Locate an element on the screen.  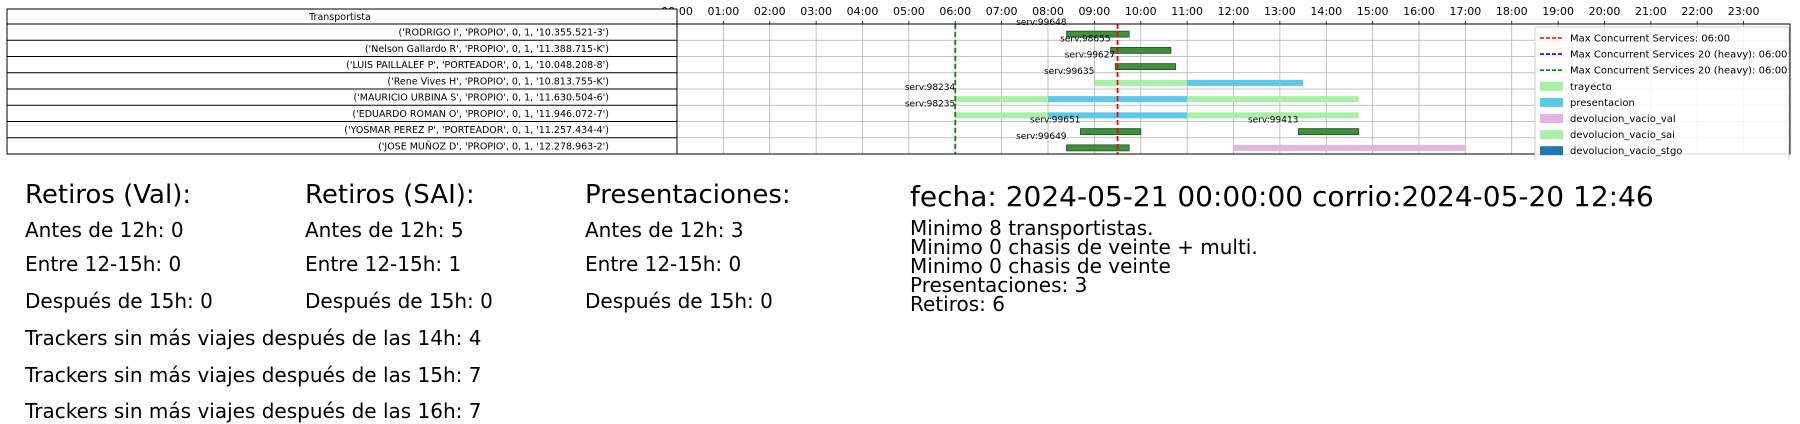
legend-label: devolucion_vacio_sai is located at coordinates (1622, 135).